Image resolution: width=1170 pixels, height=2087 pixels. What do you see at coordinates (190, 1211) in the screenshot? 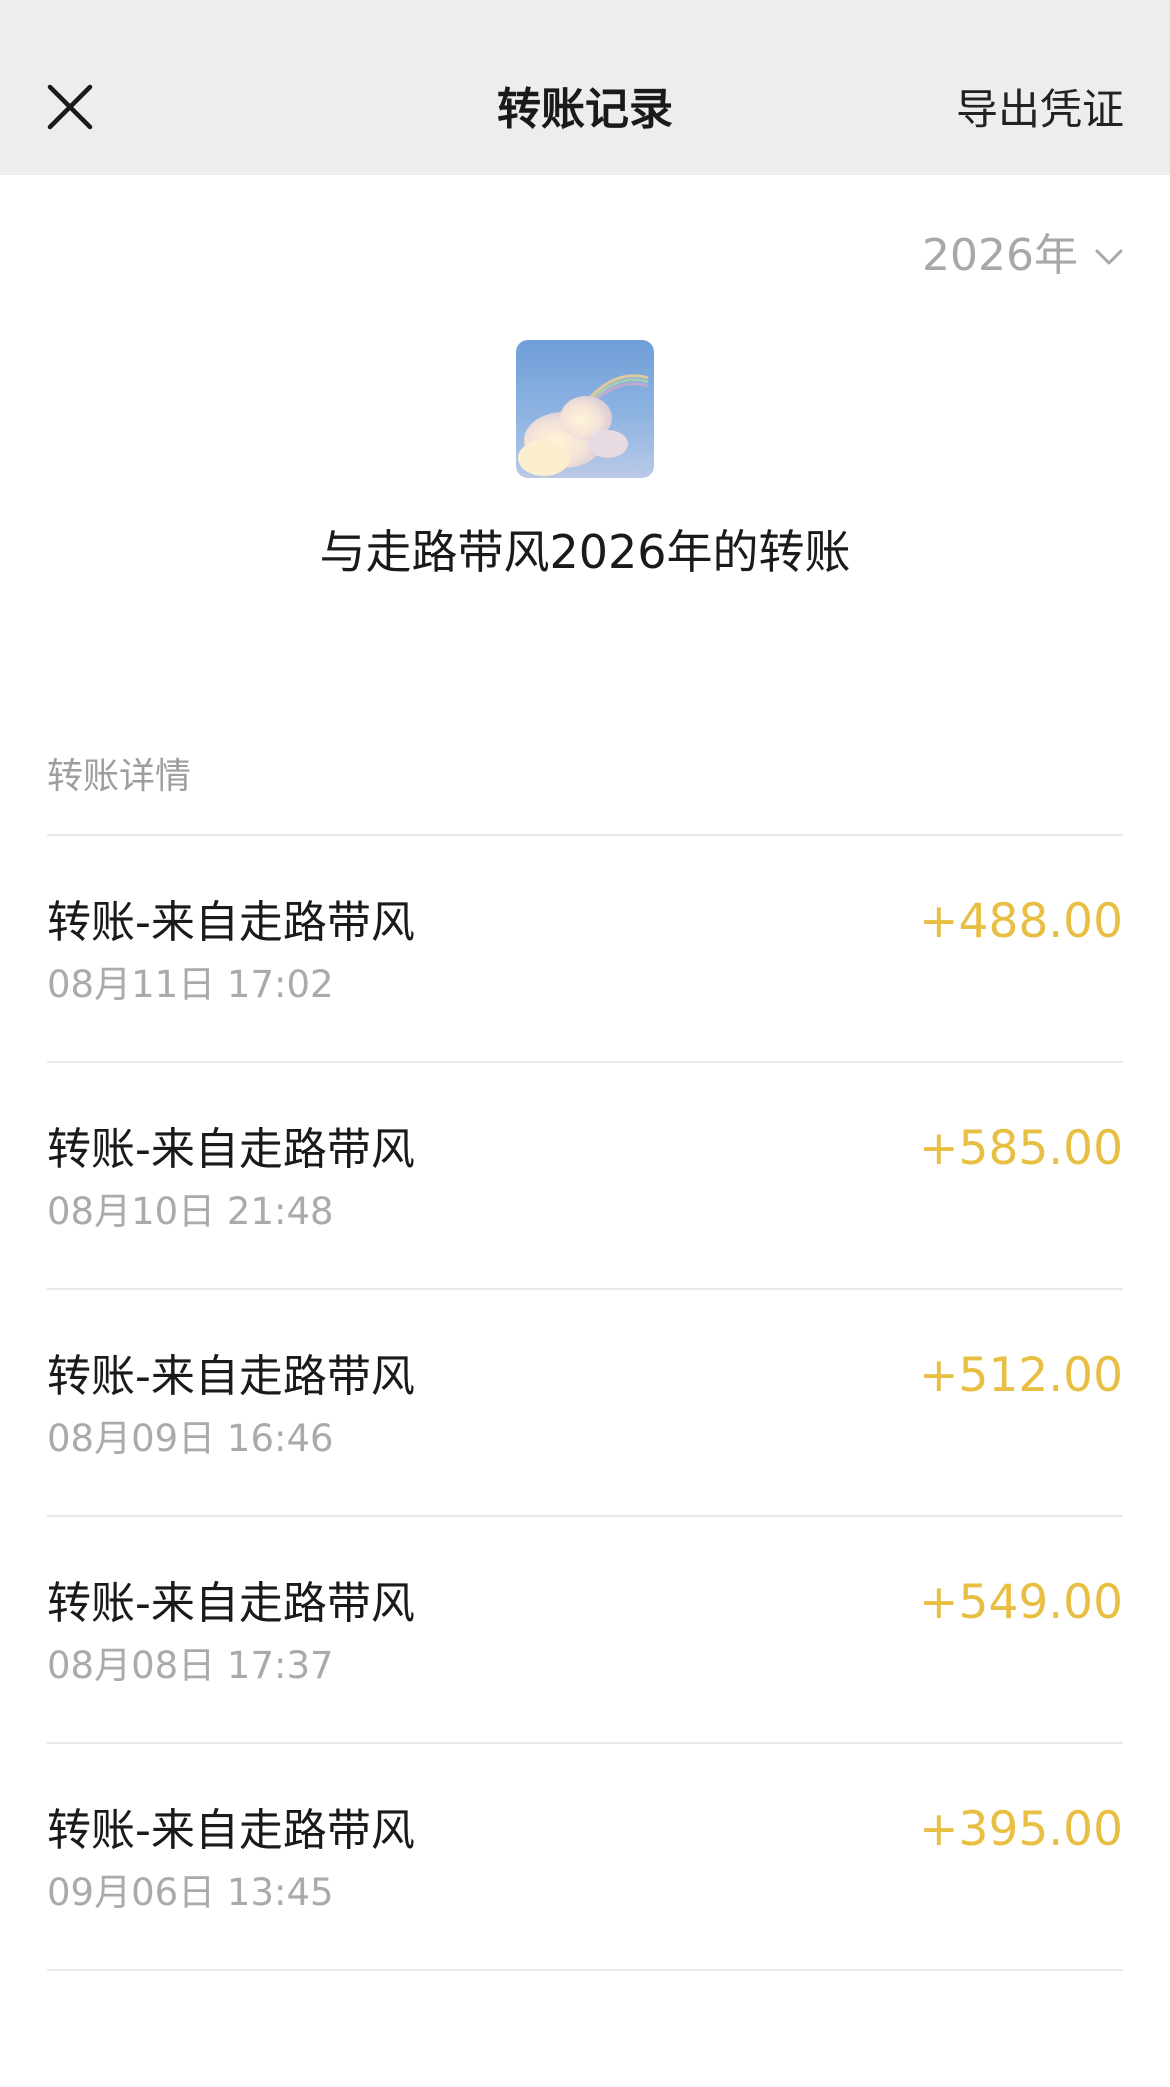
I see `record-time: 08月10日 21:48` at bounding box center [190, 1211].